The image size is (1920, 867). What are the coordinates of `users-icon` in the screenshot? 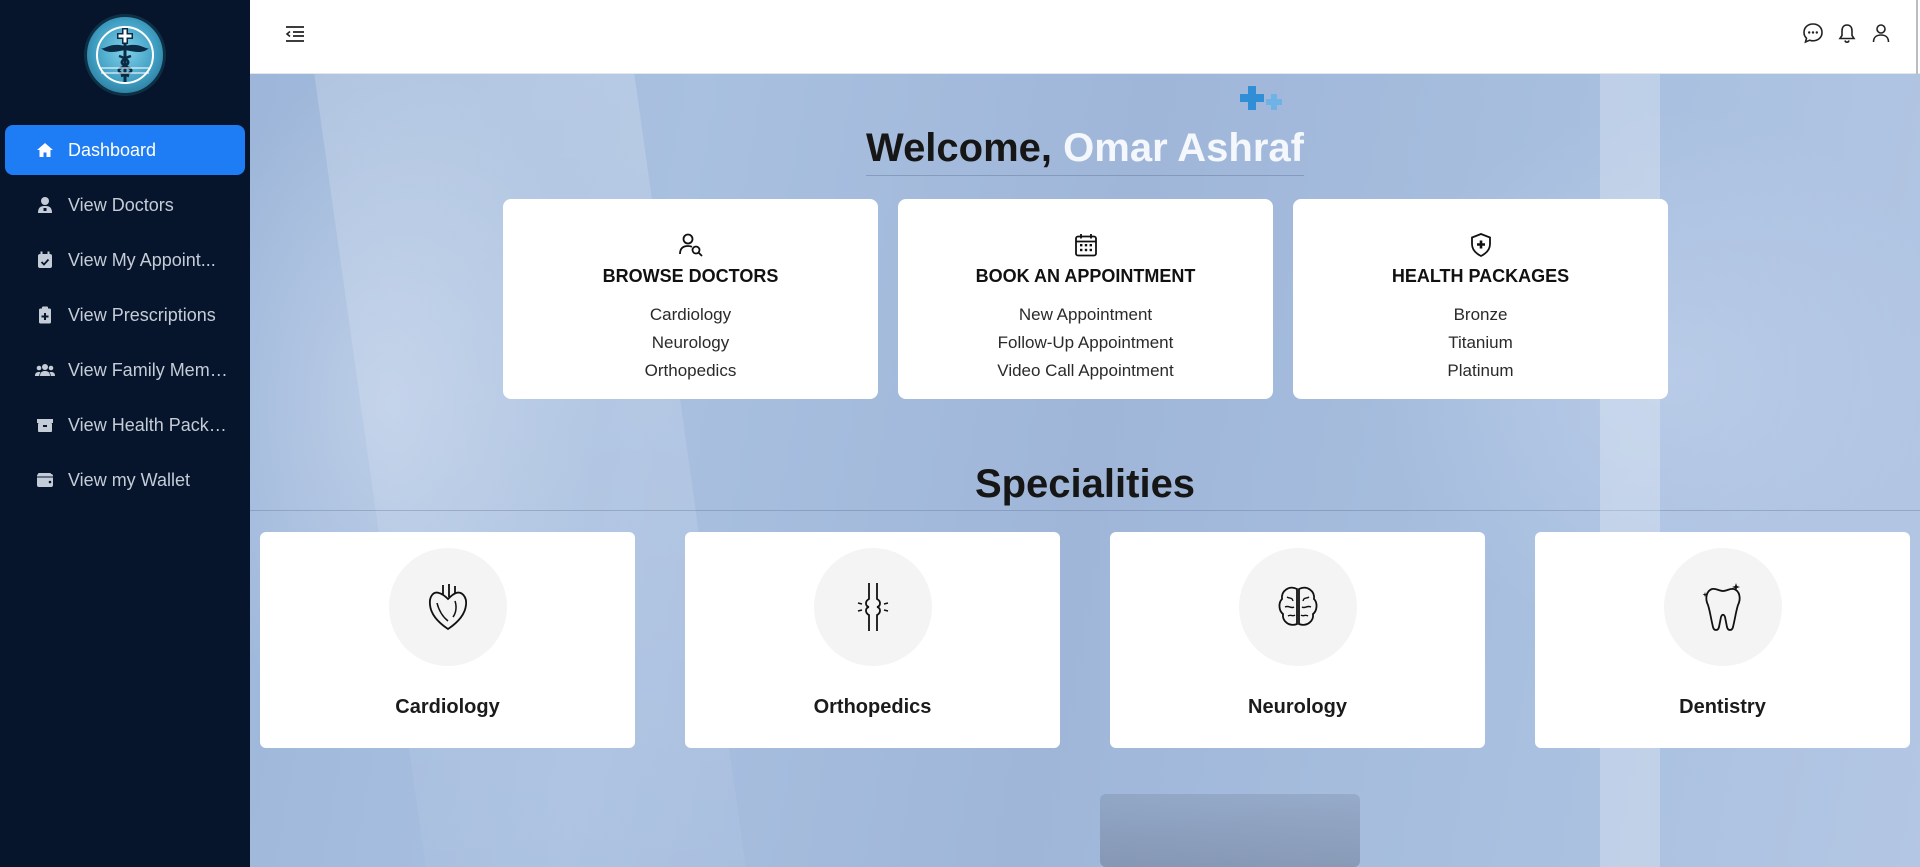 It's located at (45, 370).